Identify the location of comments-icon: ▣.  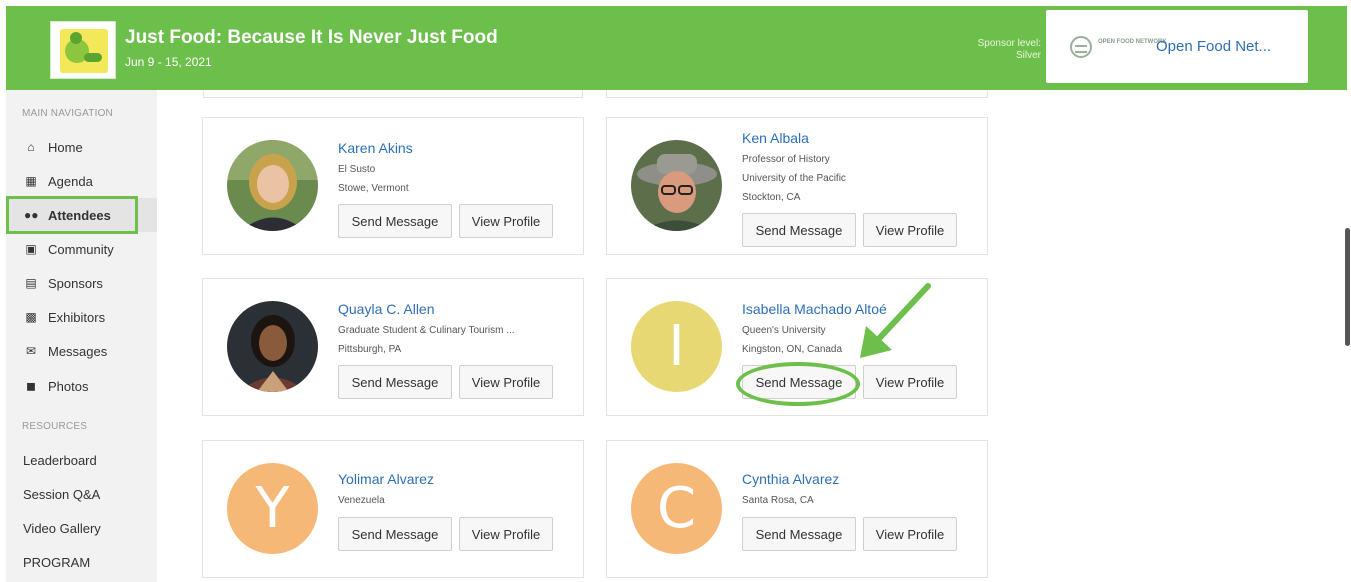
(31, 249).